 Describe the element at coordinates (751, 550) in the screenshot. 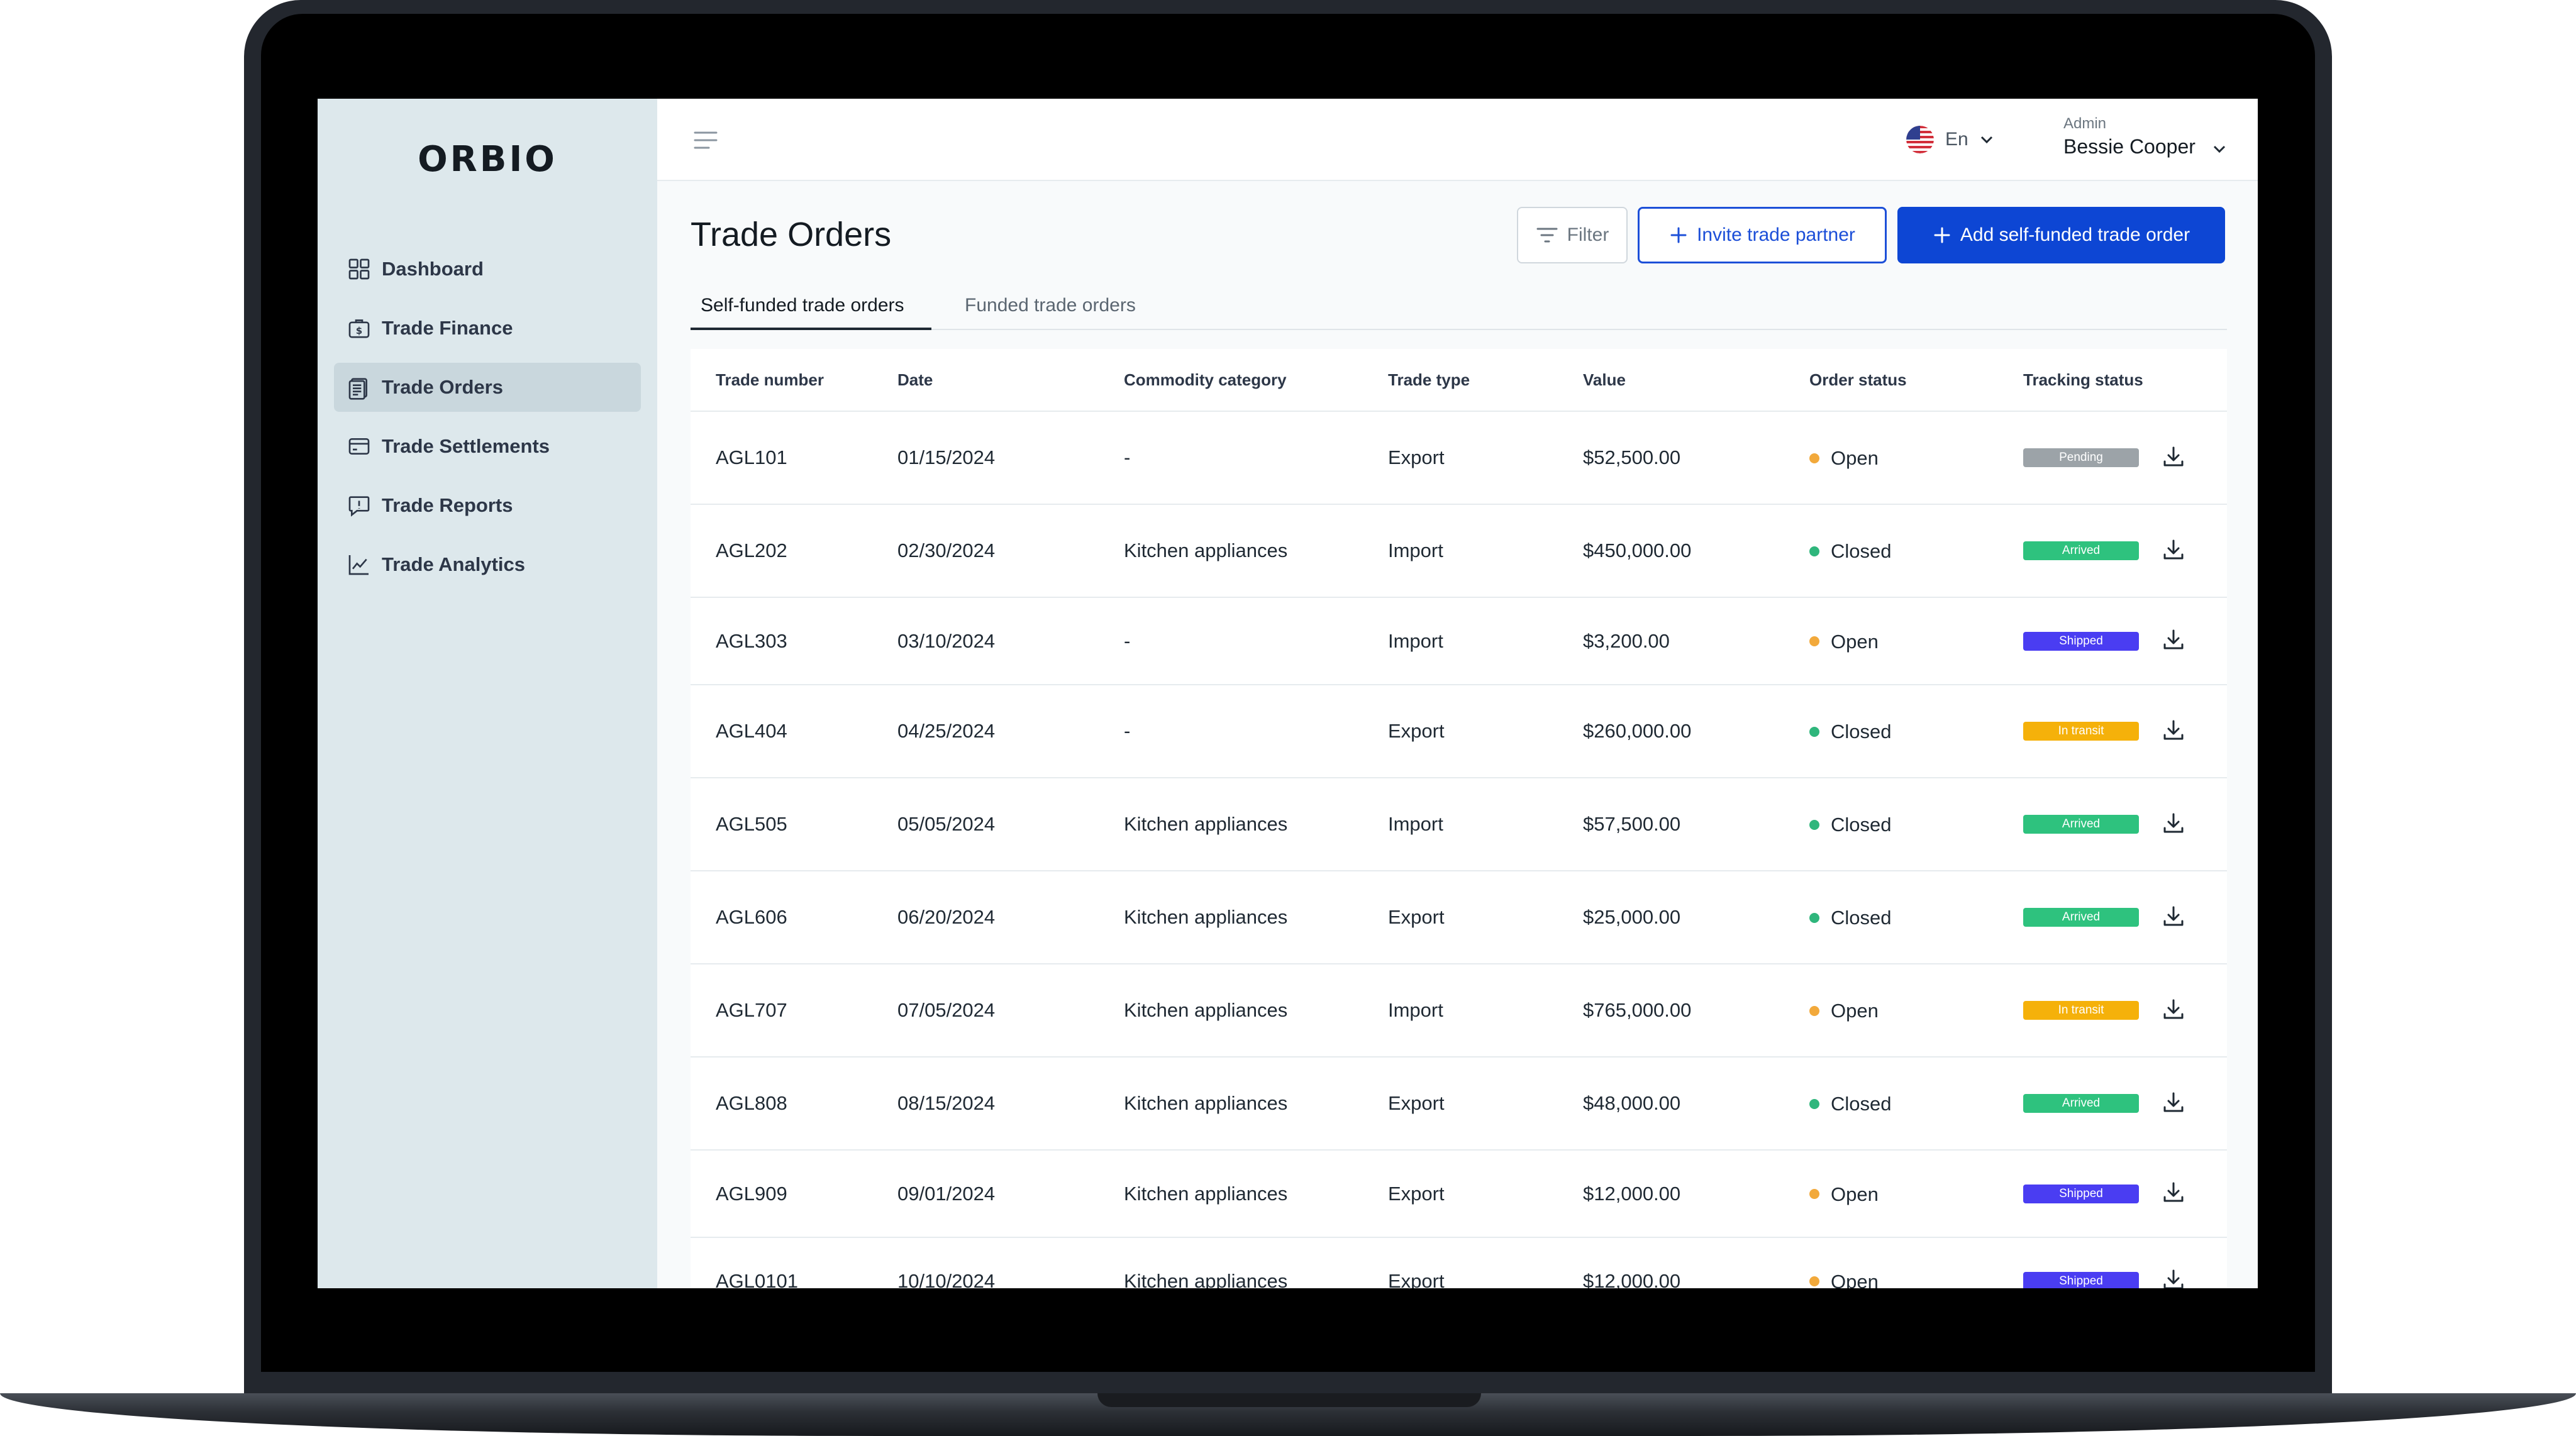

I see `trade-number-cell: AGL202` at that location.